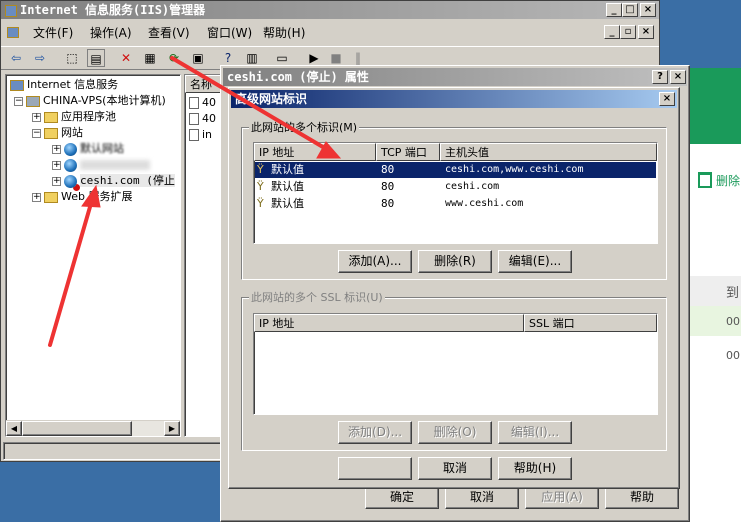 The image size is (741, 522). What do you see at coordinates (250, 104) in the screenshot?
I see `arrow-to-list` at bounding box center [250, 104].